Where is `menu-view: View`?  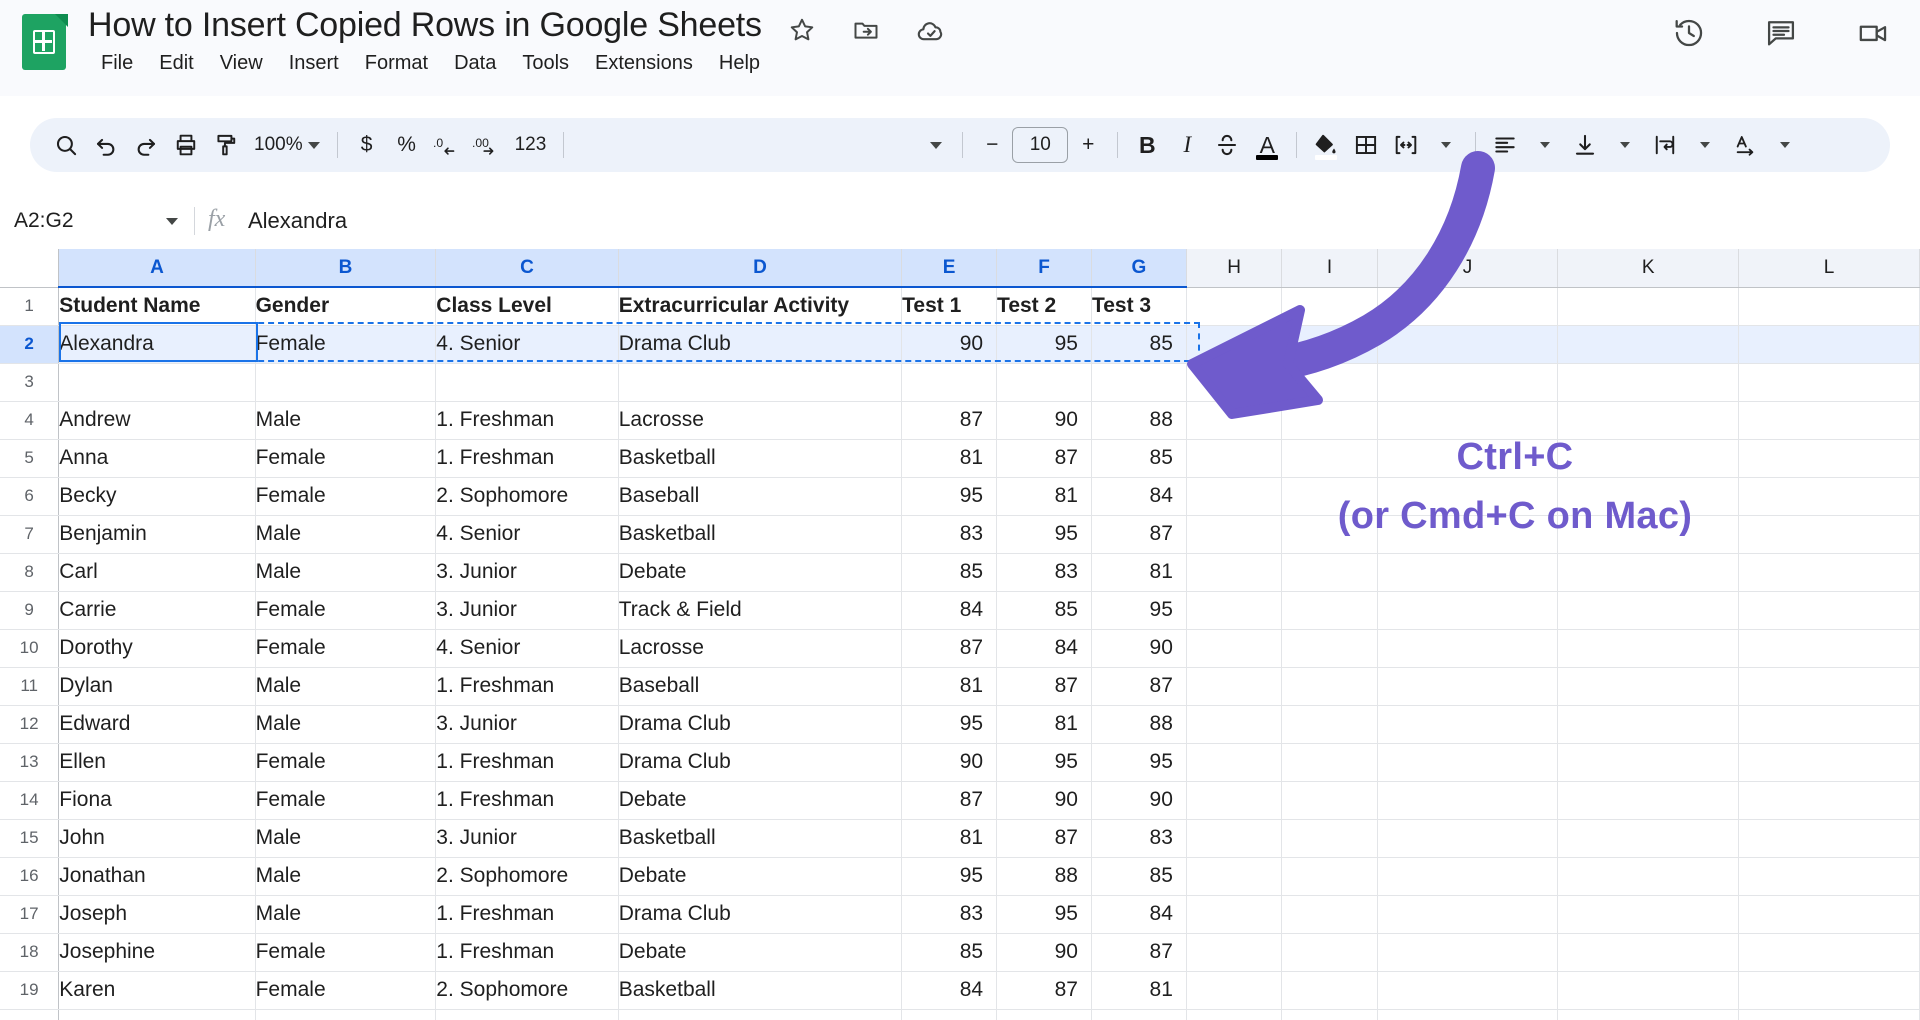 menu-view: View is located at coordinates (241, 63).